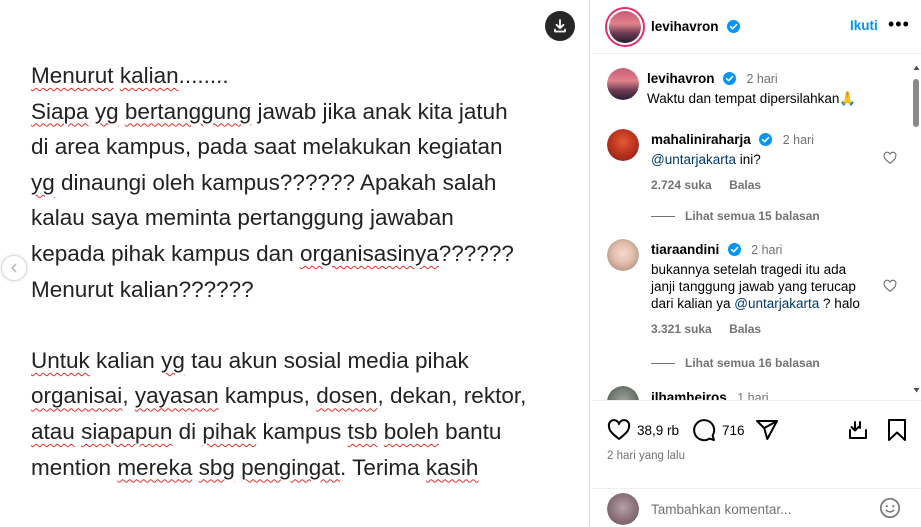 This screenshot has height=527, width=921. Describe the element at coordinates (689, 395) in the screenshot. I see `commenter-username: ilhamheiros` at that location.